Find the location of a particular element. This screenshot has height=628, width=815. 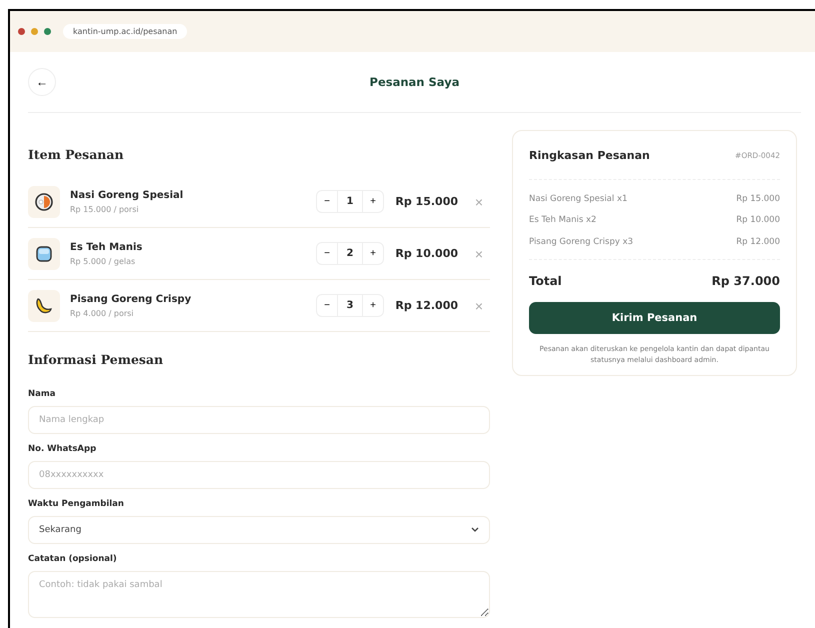

notes-field: Contoh: tidak pakai sambal is located at coordinates (259, 594).